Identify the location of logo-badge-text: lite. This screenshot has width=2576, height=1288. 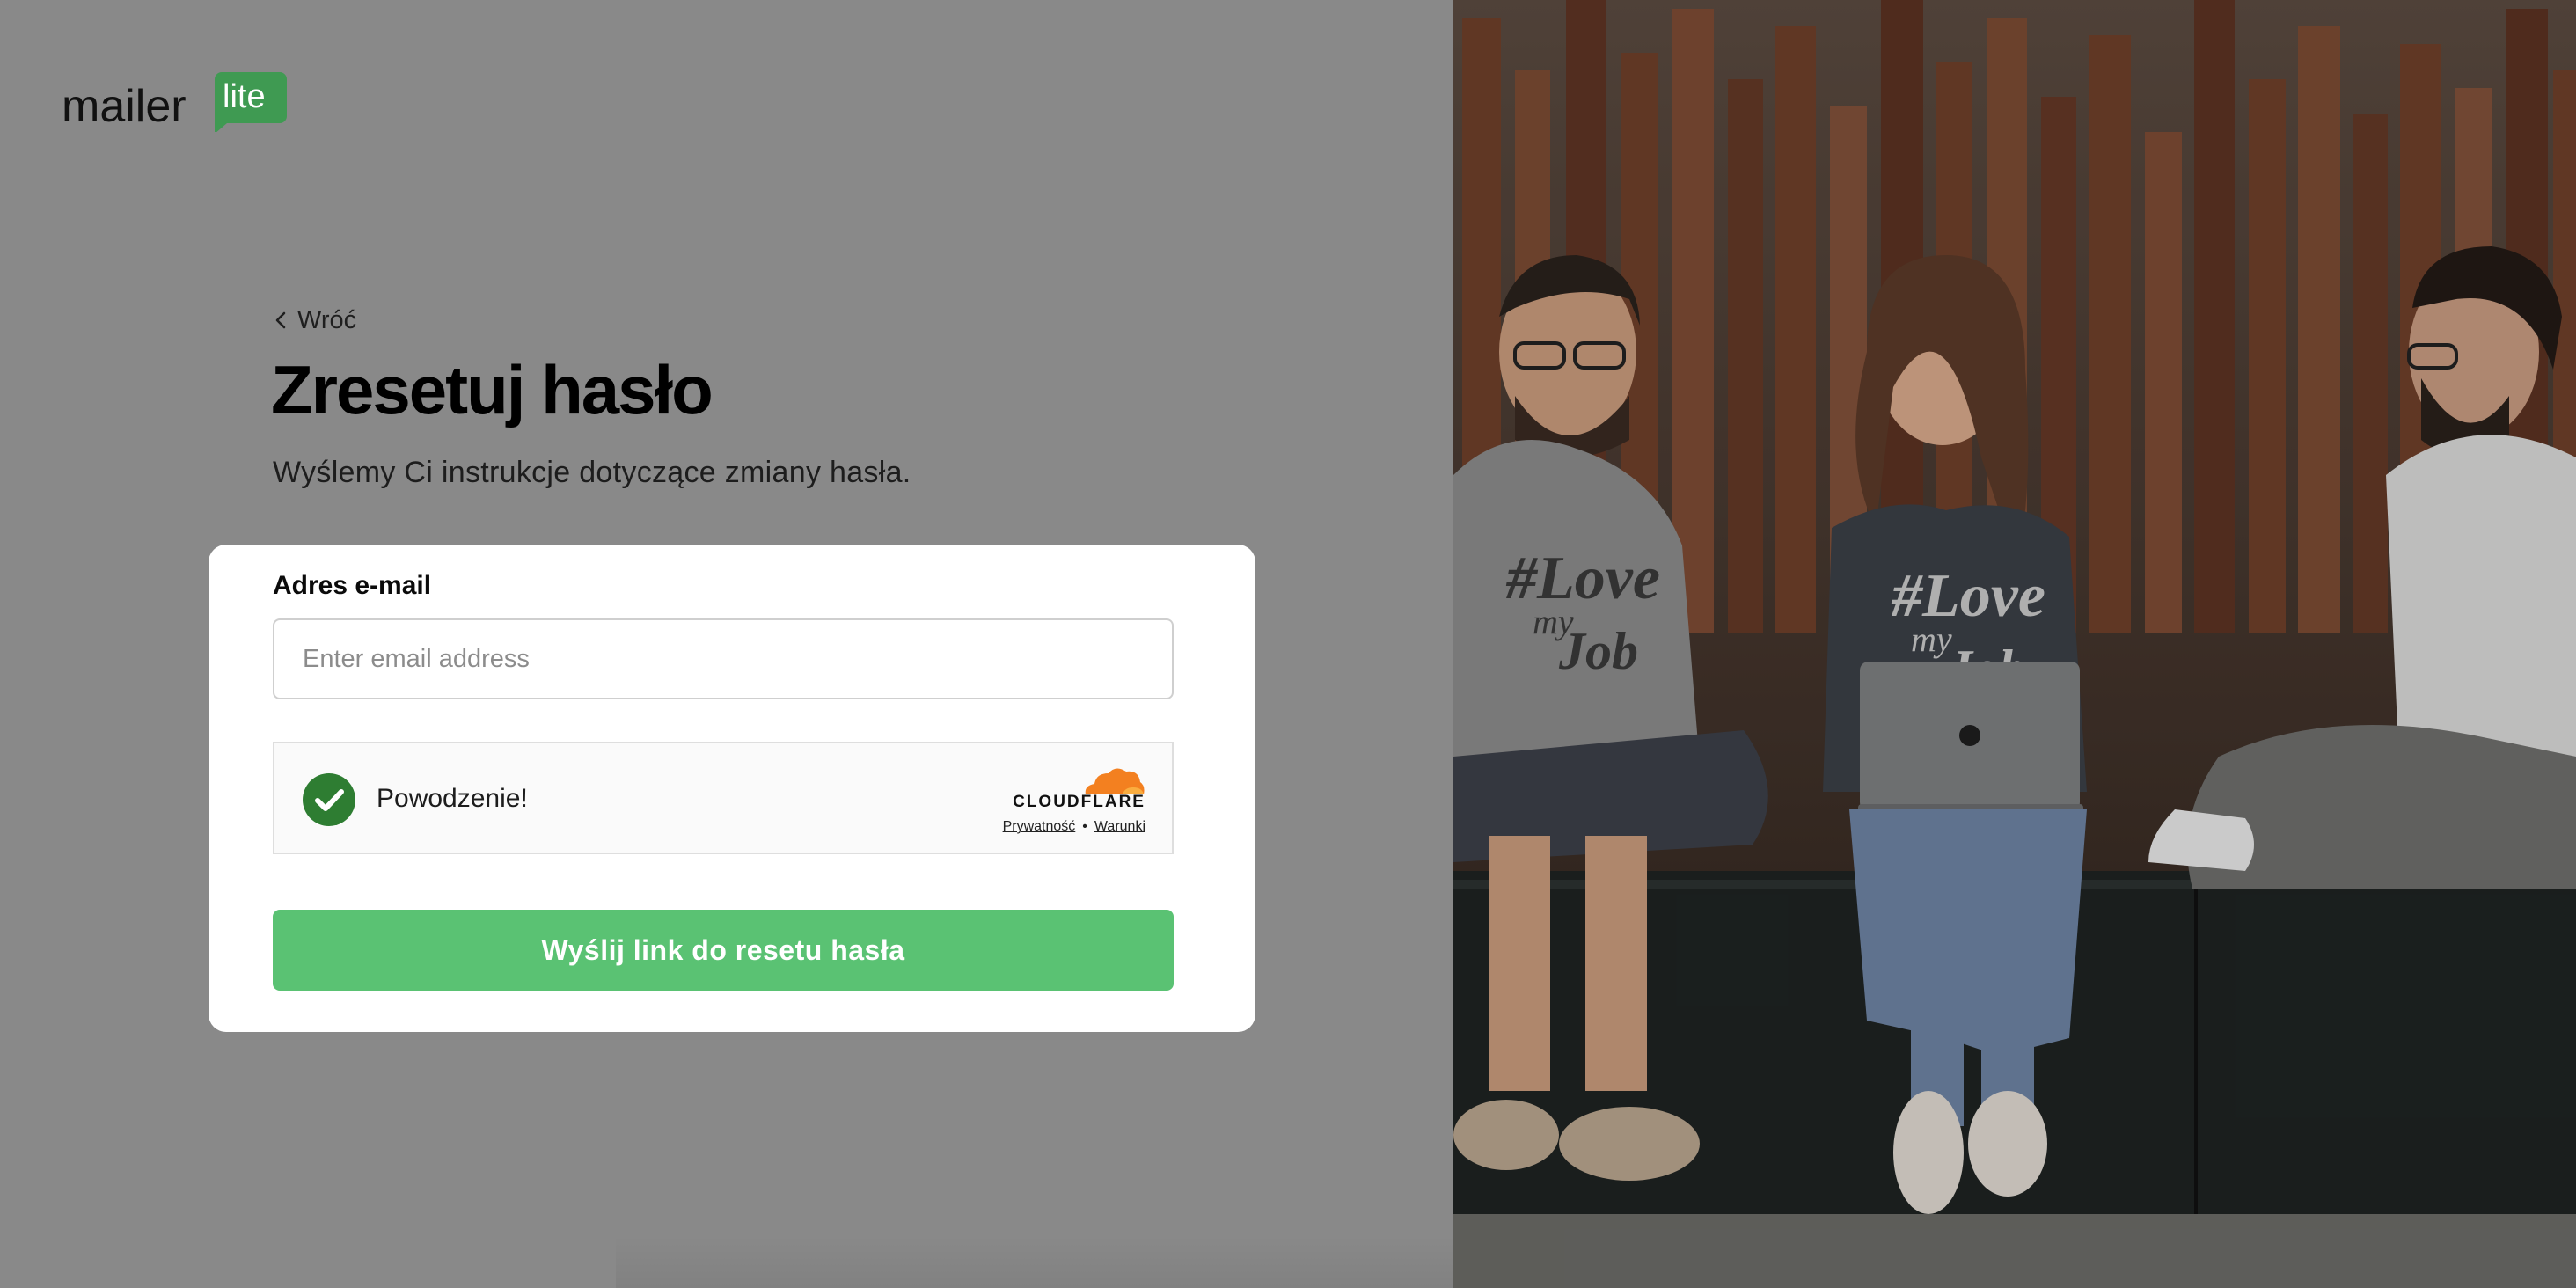
(245, 96).